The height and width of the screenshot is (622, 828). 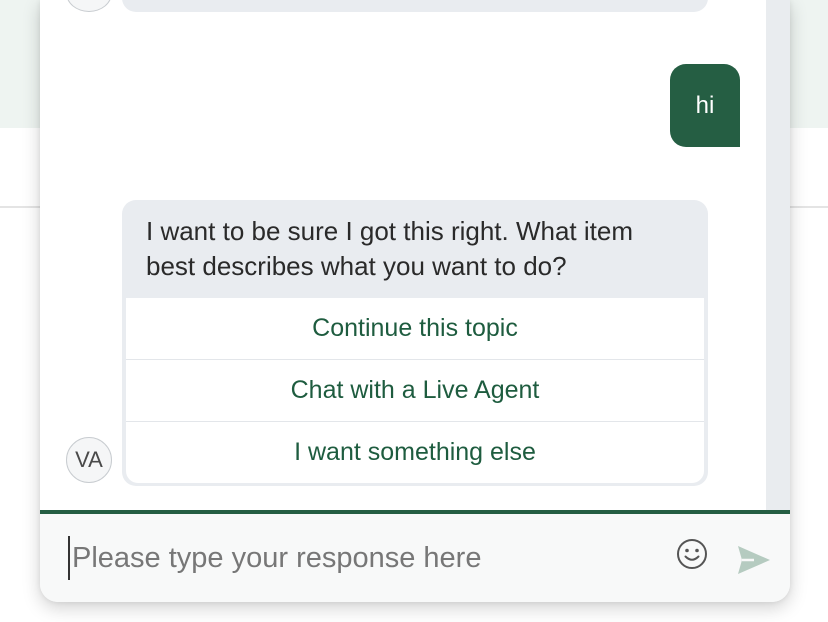 I want to click on previous-bot-avatar, so click(x=89, y=6).